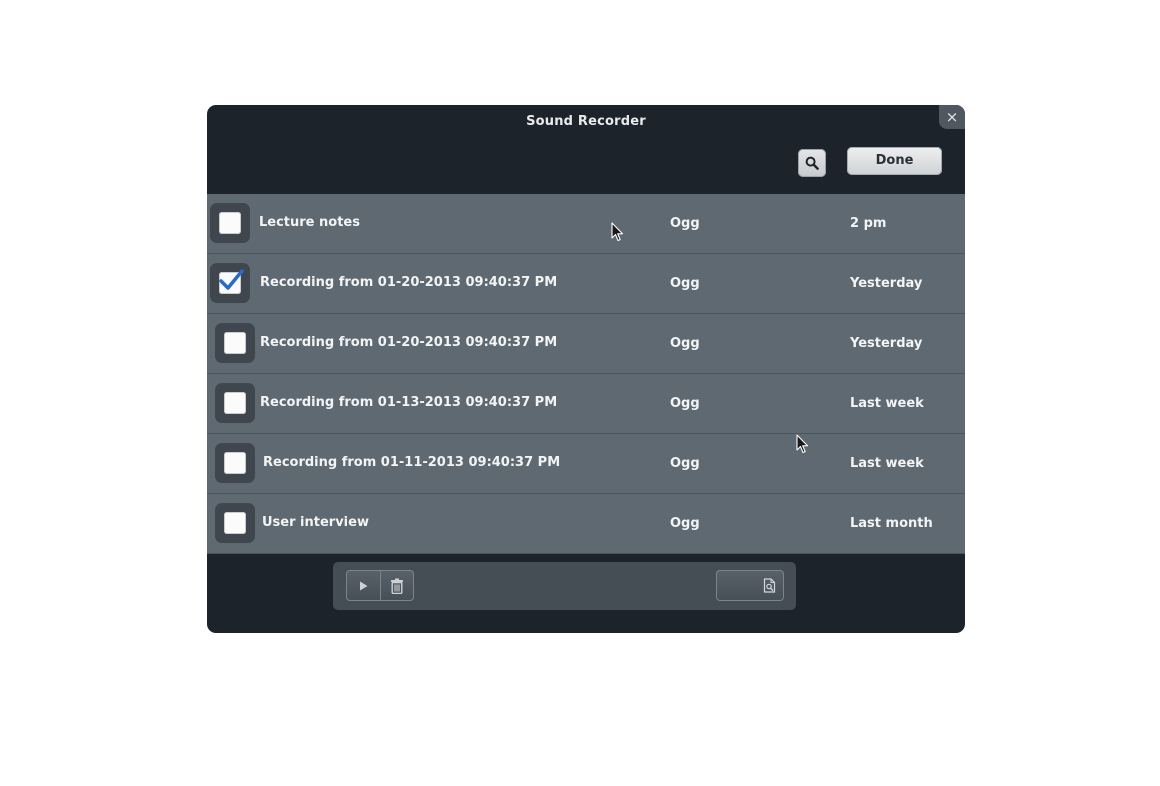 The width and height of the screenshot is (1160, 786). I want to click on play-button, so click(363, 585).